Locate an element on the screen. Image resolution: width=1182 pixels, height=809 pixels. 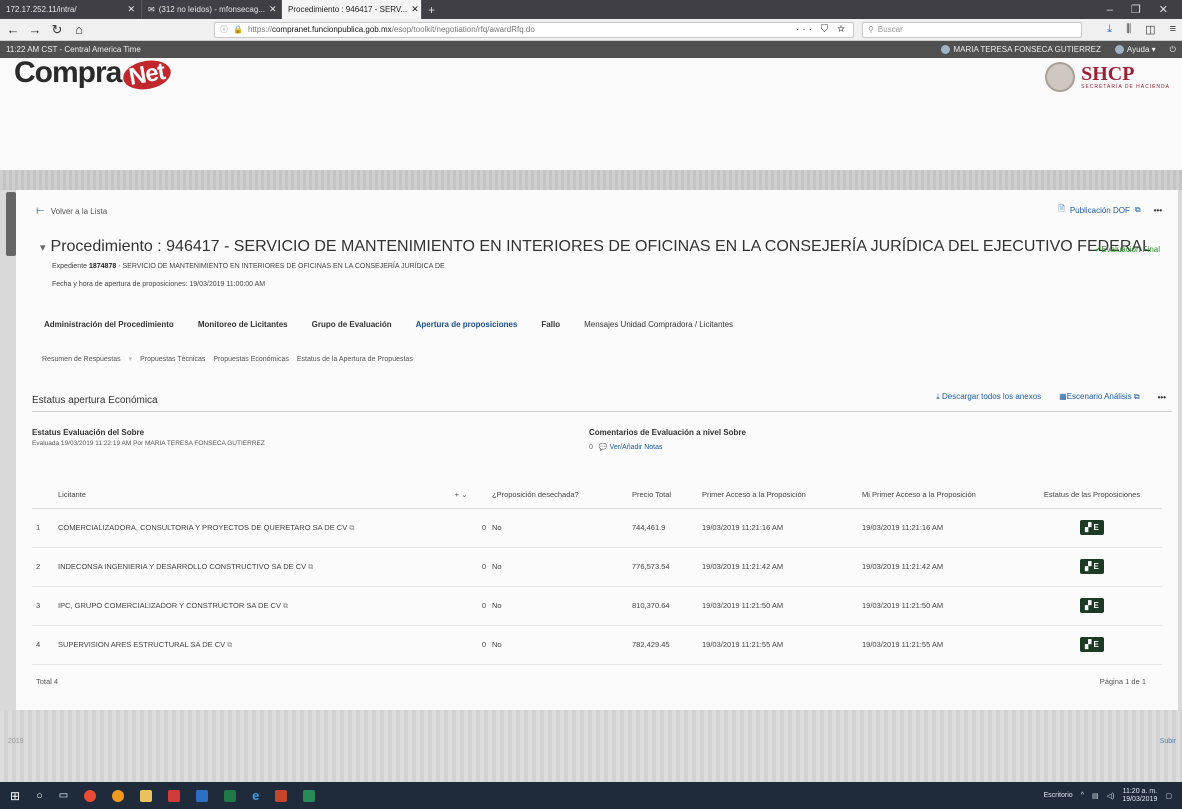
brand-bar is located at coordinates (591, 114).